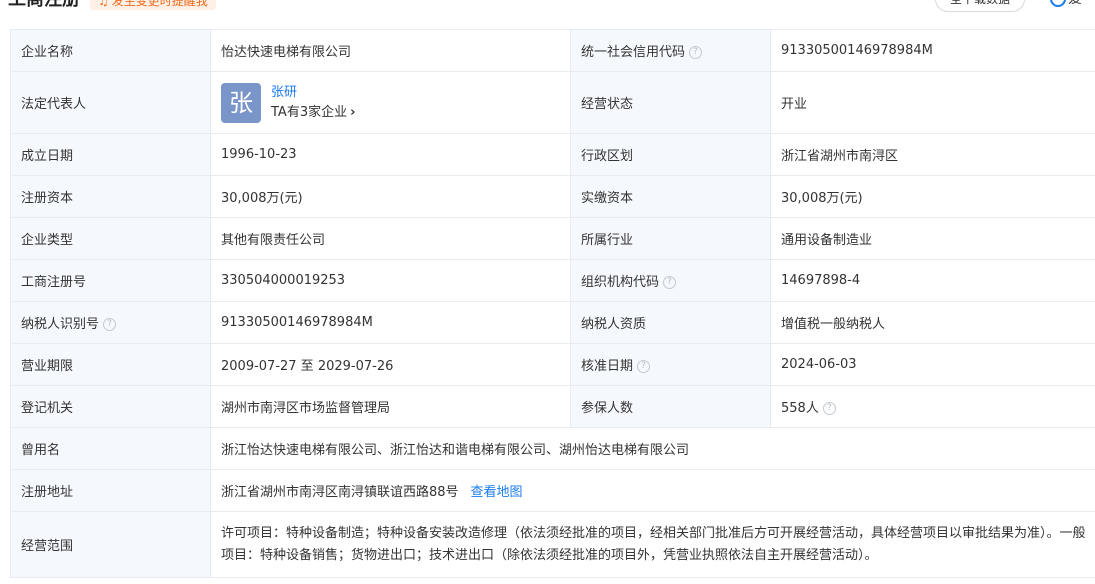 The width and height of the screenshot is (1095, 584). Describe the element at coordinates (932, 364) in the screenshot. I see `value-approval-date: 2024-06-03` at that location.